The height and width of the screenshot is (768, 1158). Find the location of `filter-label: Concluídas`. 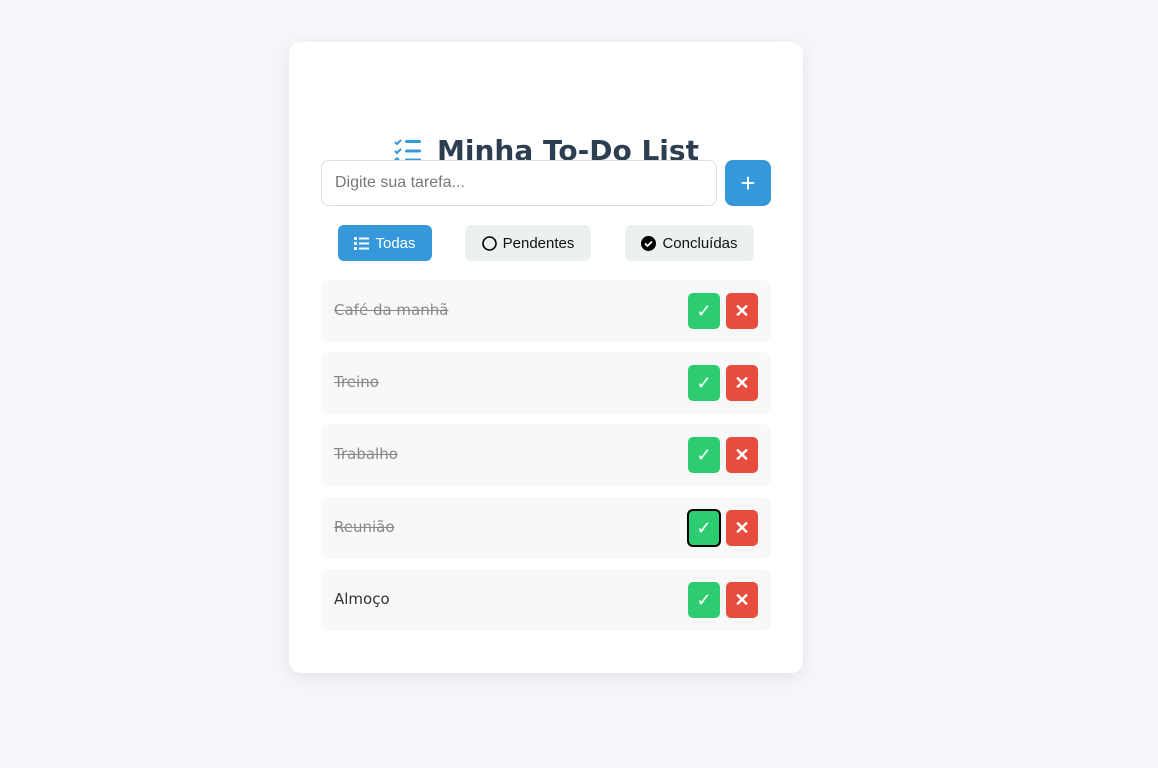

filter-label: Concluídas is located at coordinates (700, 243).